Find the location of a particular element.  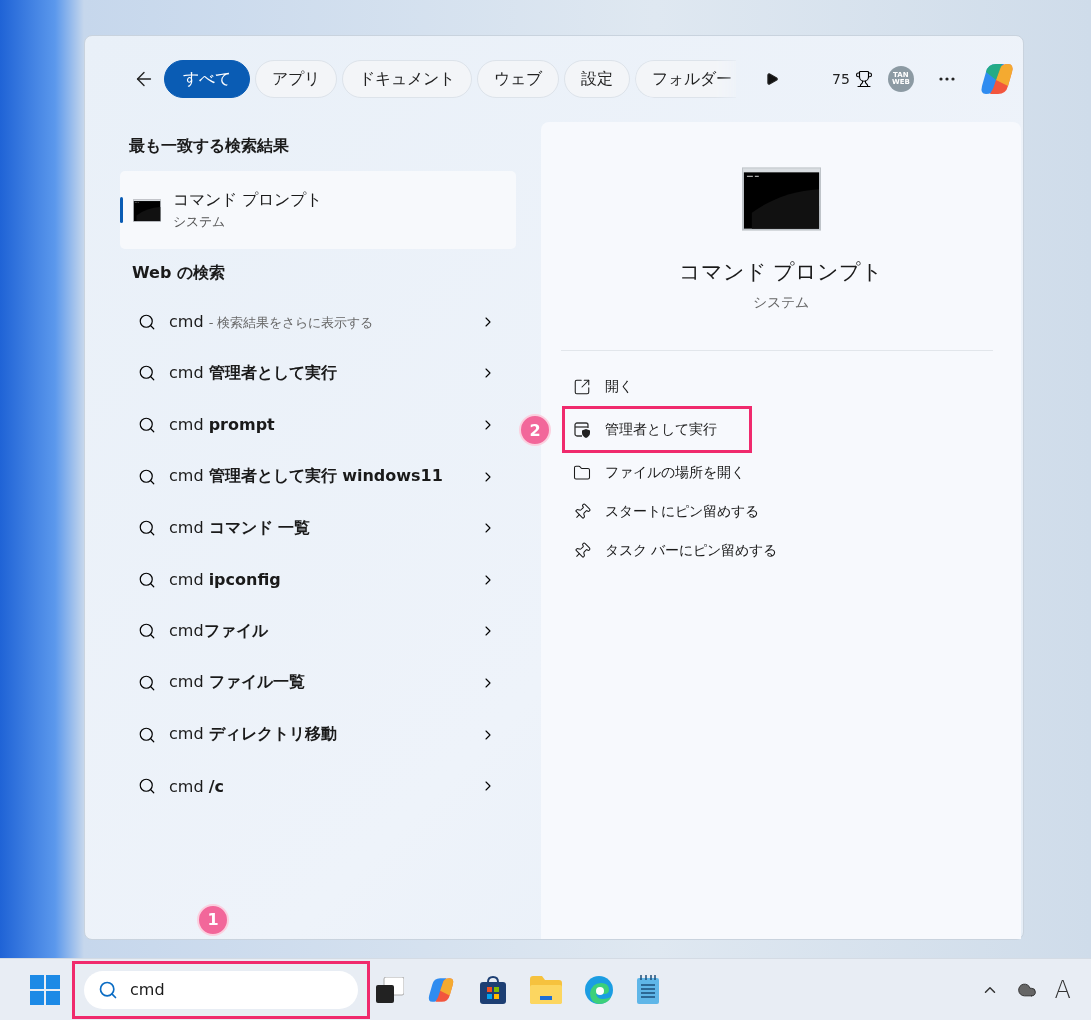

shield-window-icon is located at coordinates (582, 429).